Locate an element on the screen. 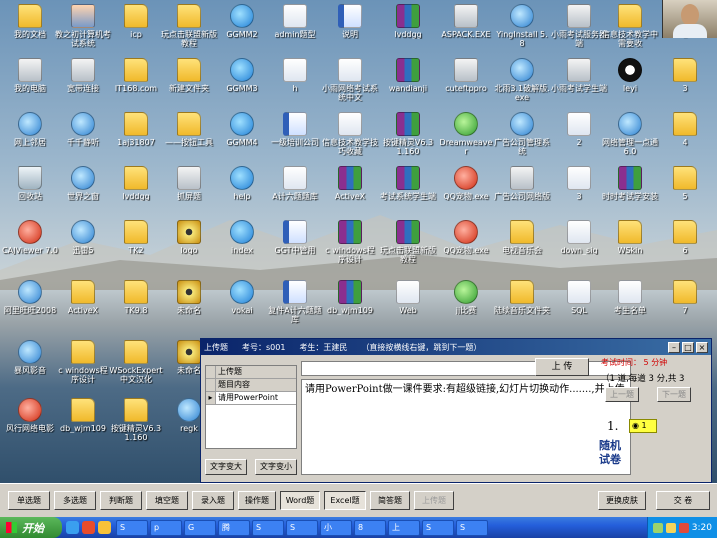  taskbar-task: 腾 is located at coordinates (234, 527).